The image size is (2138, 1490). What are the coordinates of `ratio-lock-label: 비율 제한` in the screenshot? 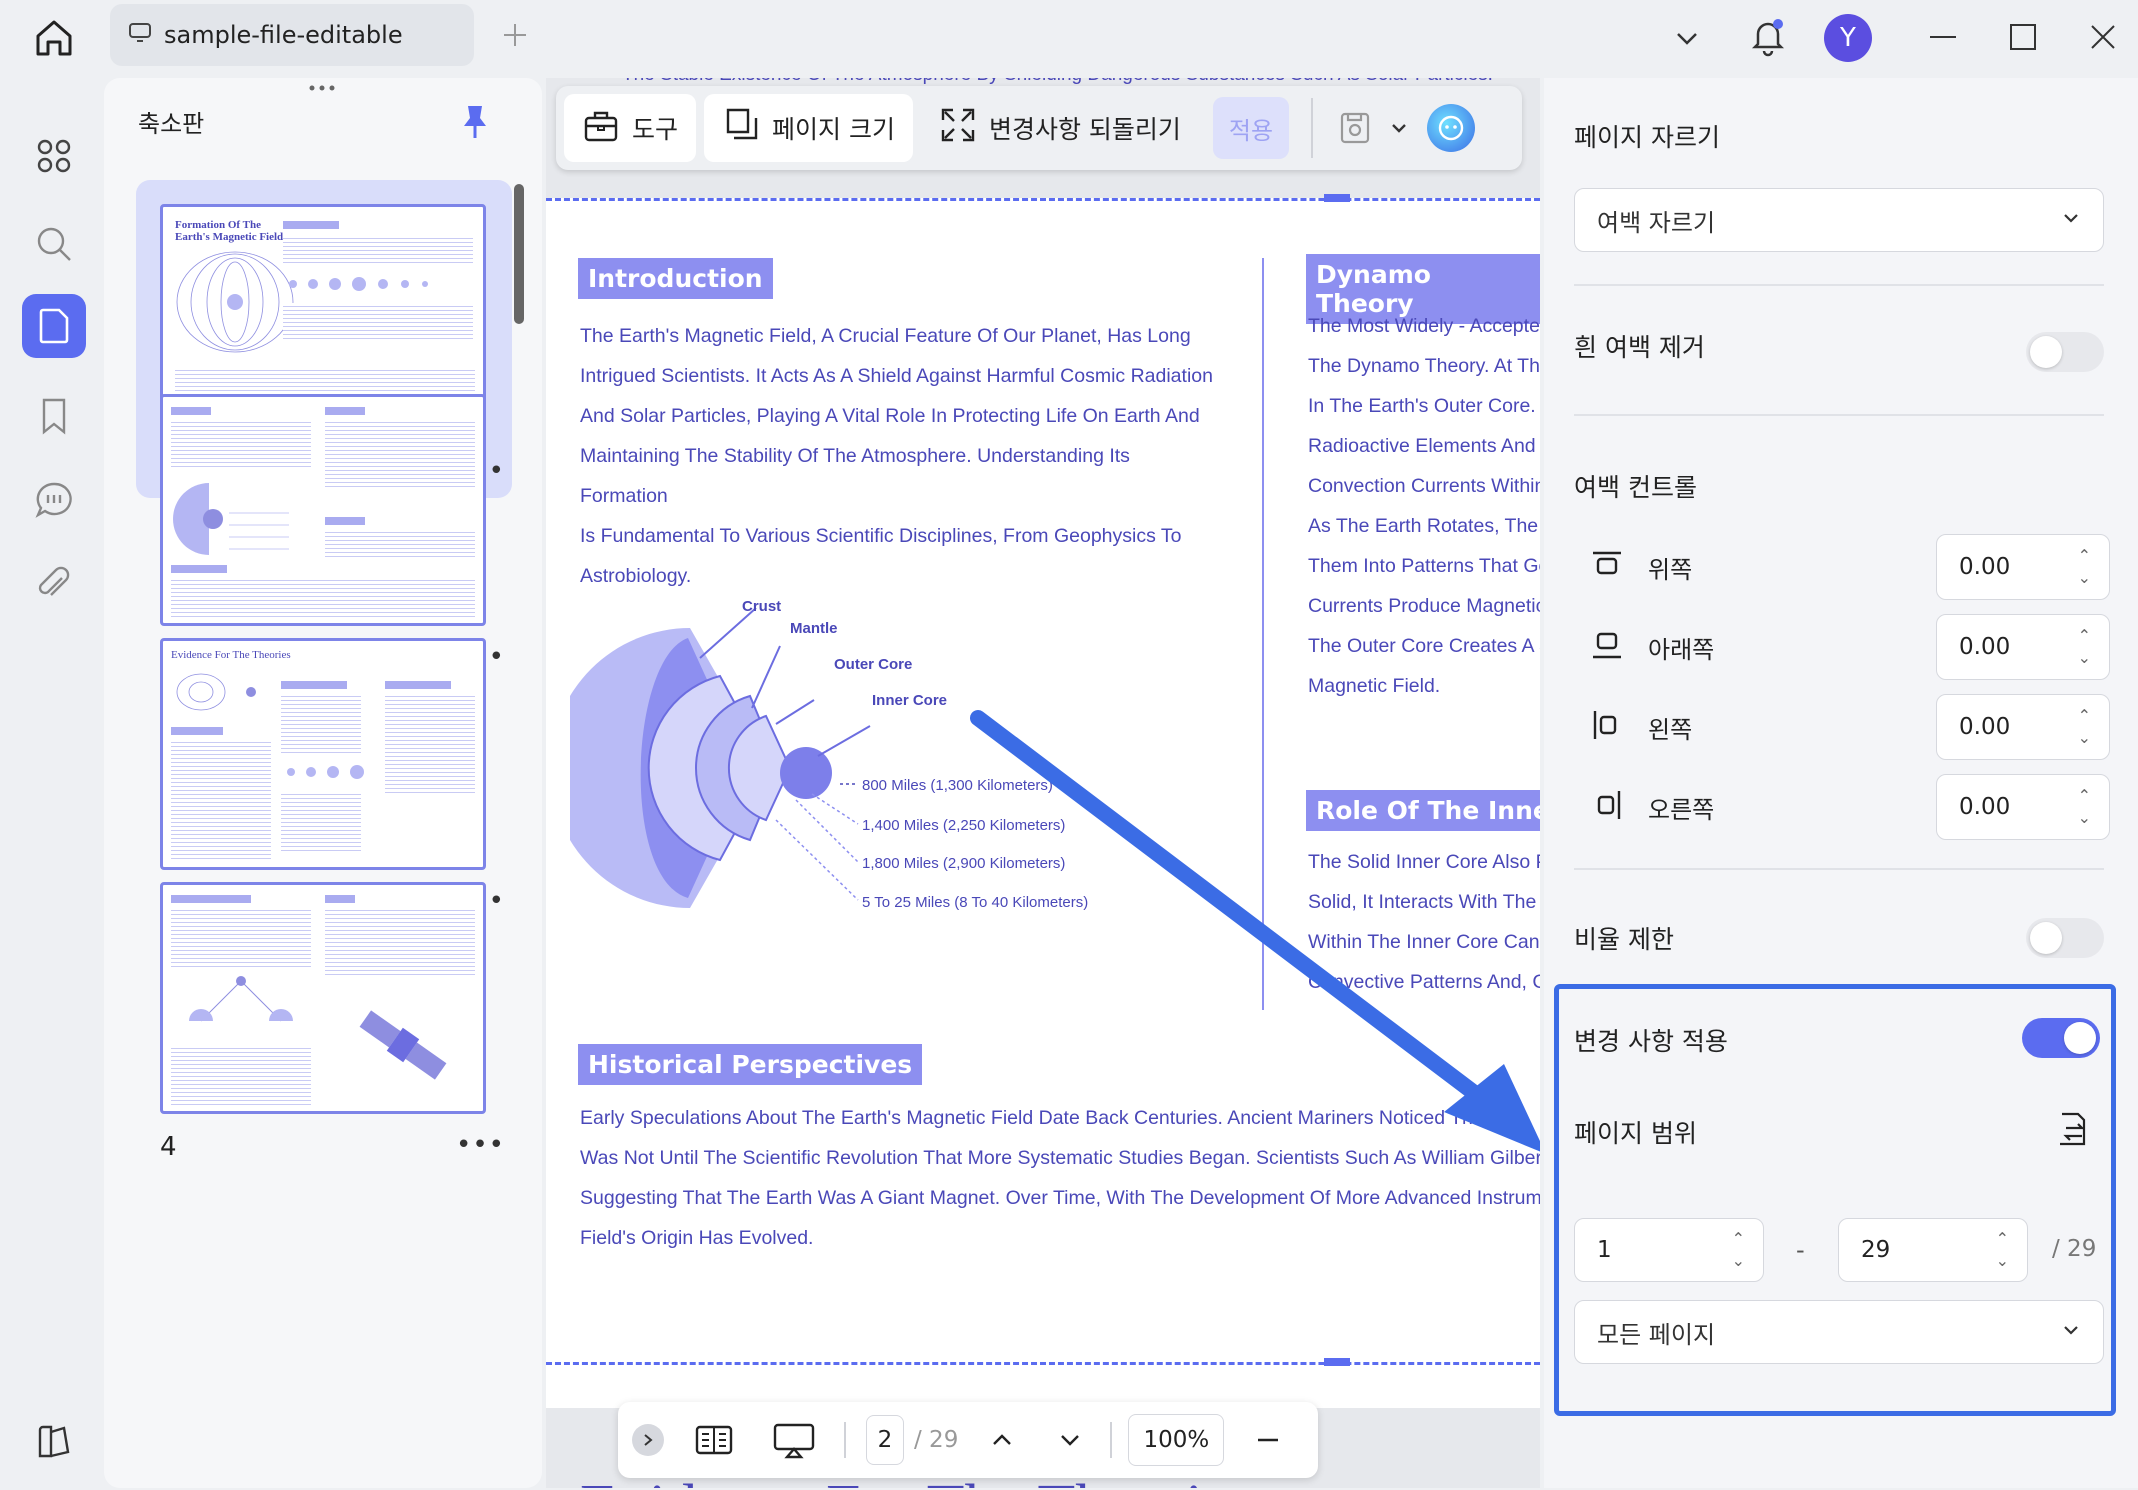 It's located at (1624, 939).